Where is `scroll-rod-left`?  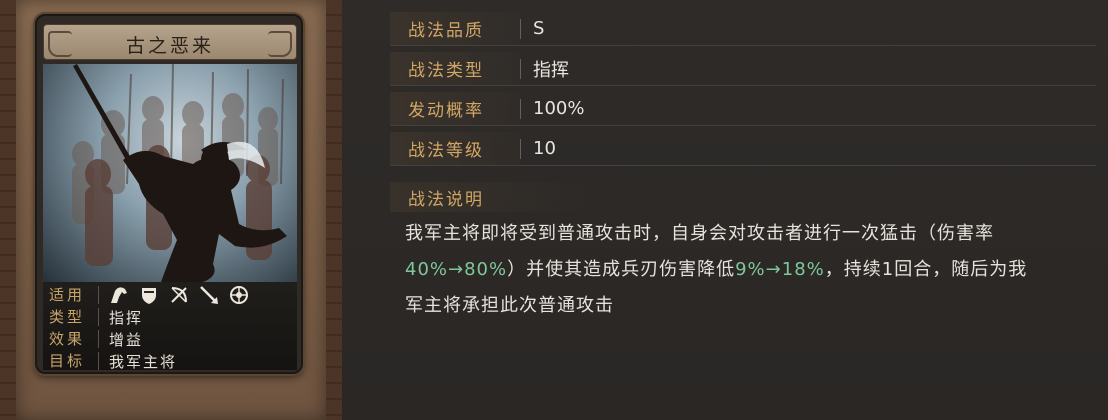 scroll-rod-left is located at coordinates (8, 210).